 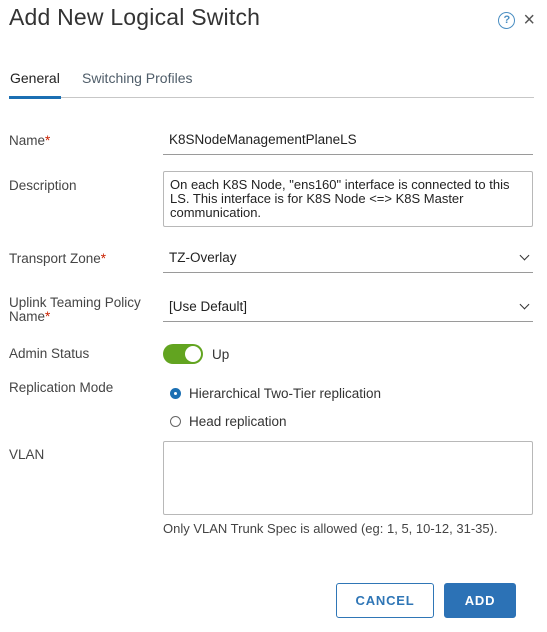 I want to click on cancel-button: CANCEL, so click(x=385, y=600).